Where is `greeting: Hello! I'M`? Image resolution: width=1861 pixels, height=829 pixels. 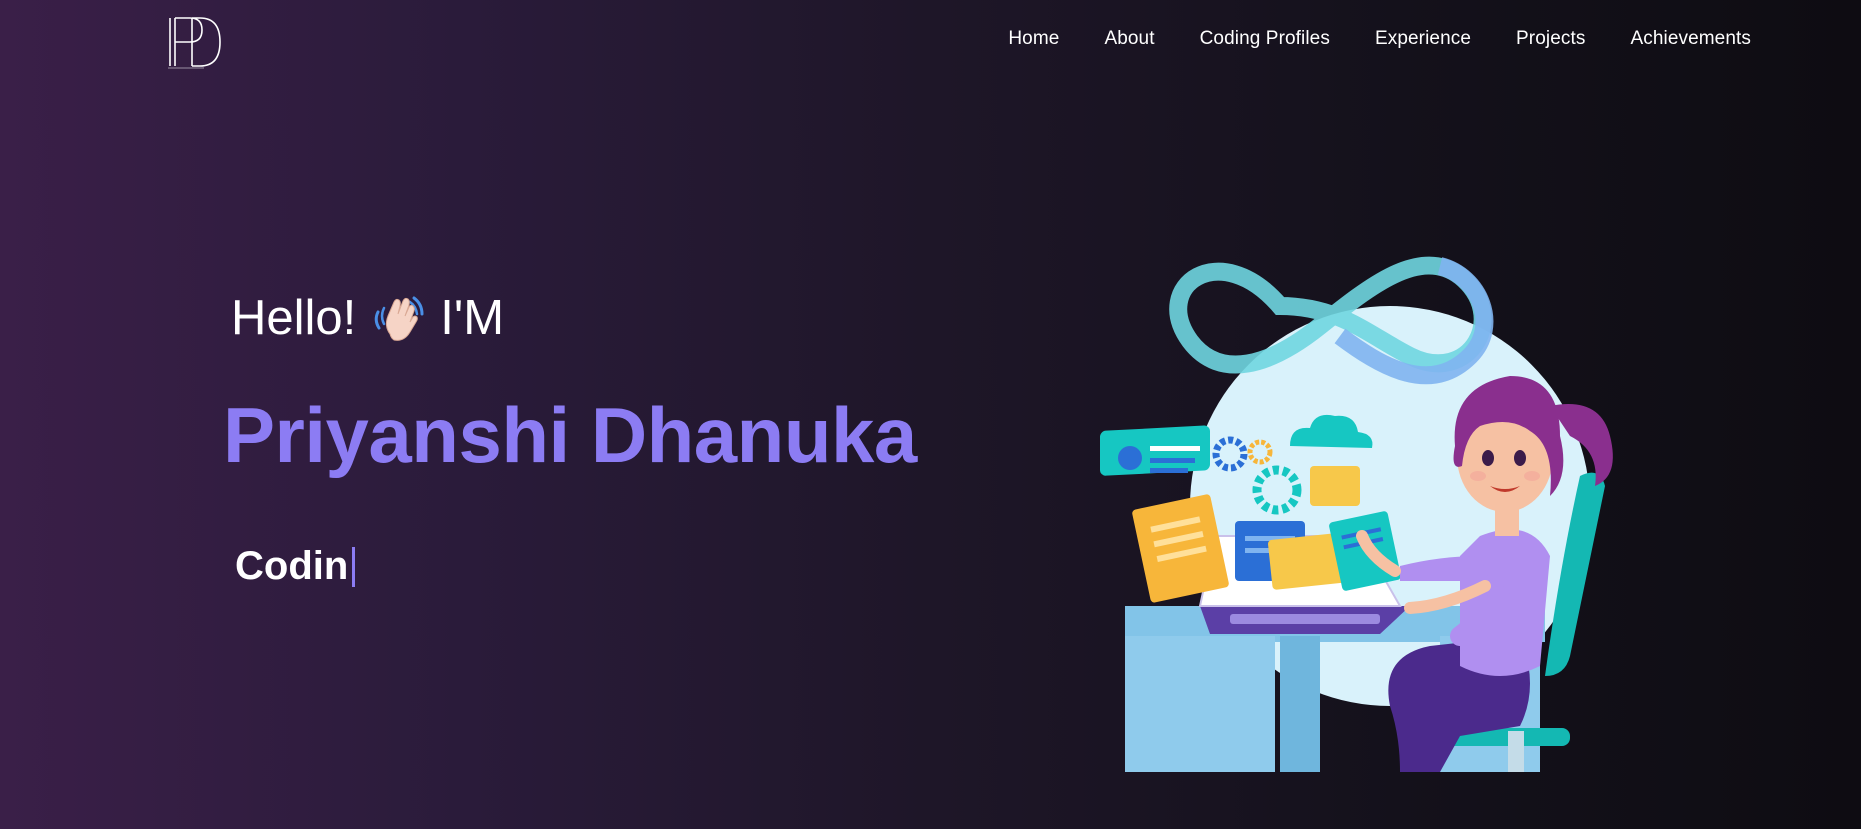
greeting: Hello! I'M is located at coordinates (367, 318).